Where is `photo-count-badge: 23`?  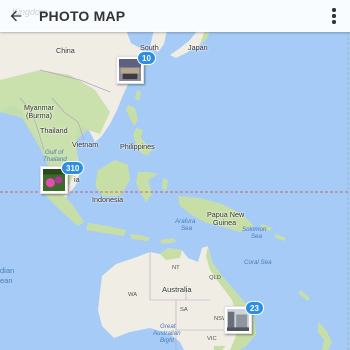
photo-count-badge: 23 is located at coordinates (254, 308).